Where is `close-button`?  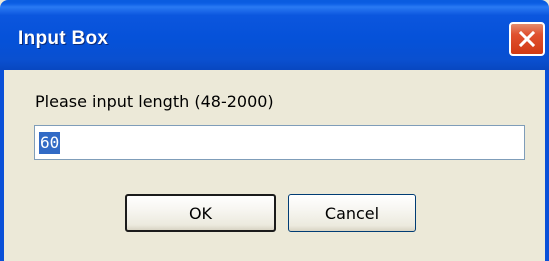 close-button is located at coordinates (527, 39).